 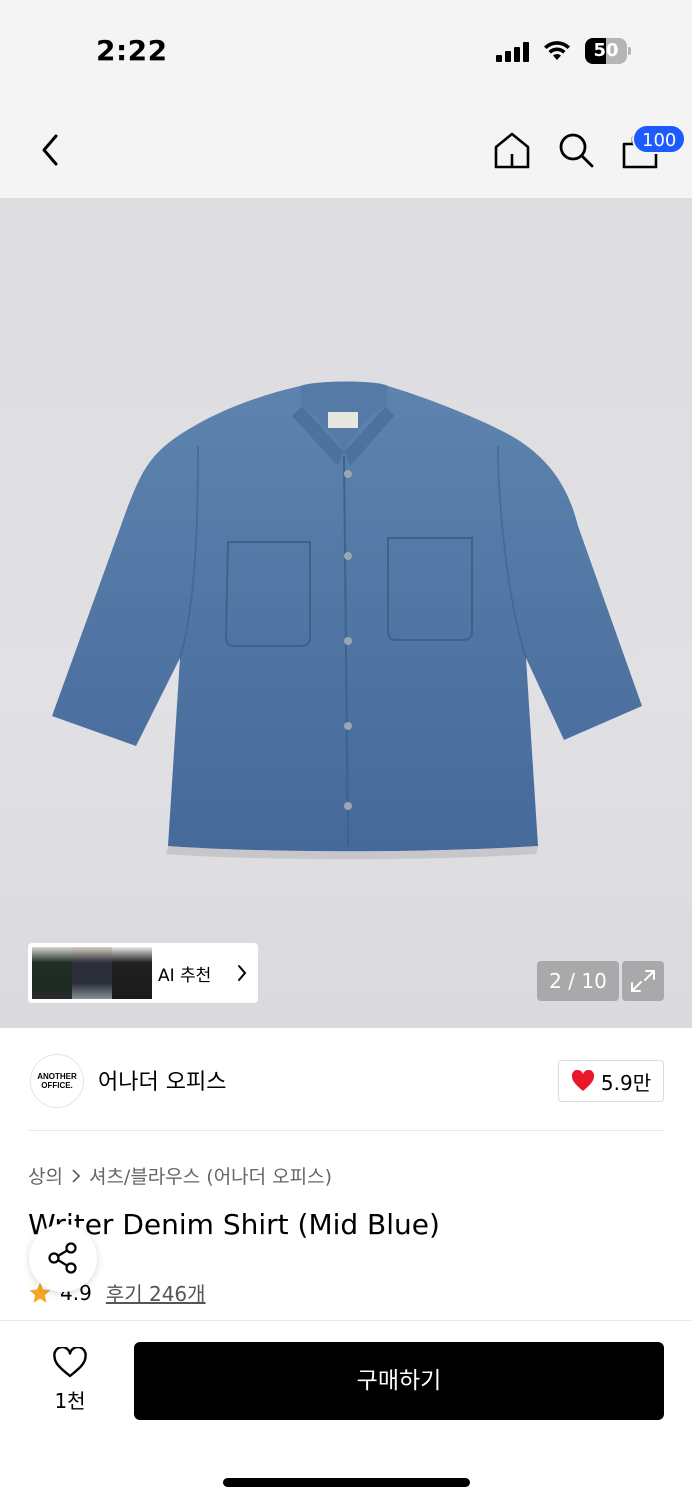 I want to click on breadcrumb: 상의 셔츠/블라우스 (어나더 오피스), so click(x=180, y=1175).